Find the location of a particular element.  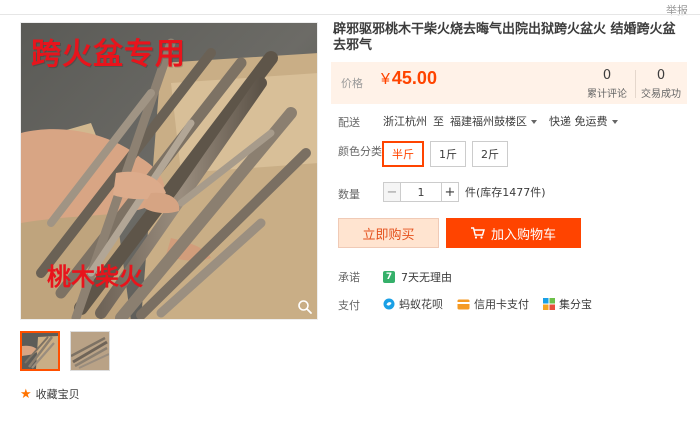

buy-now-button: 立即购买 is located at coordinates (388, 233).